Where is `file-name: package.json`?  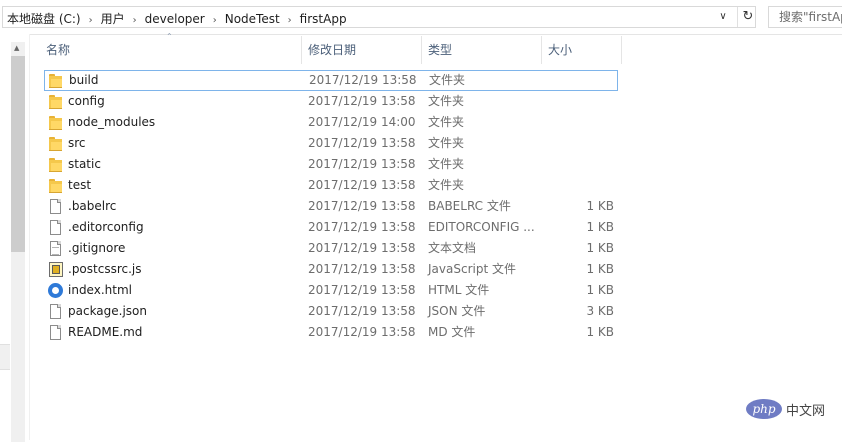 file-name: package.json is located at coordinates (108, 311).